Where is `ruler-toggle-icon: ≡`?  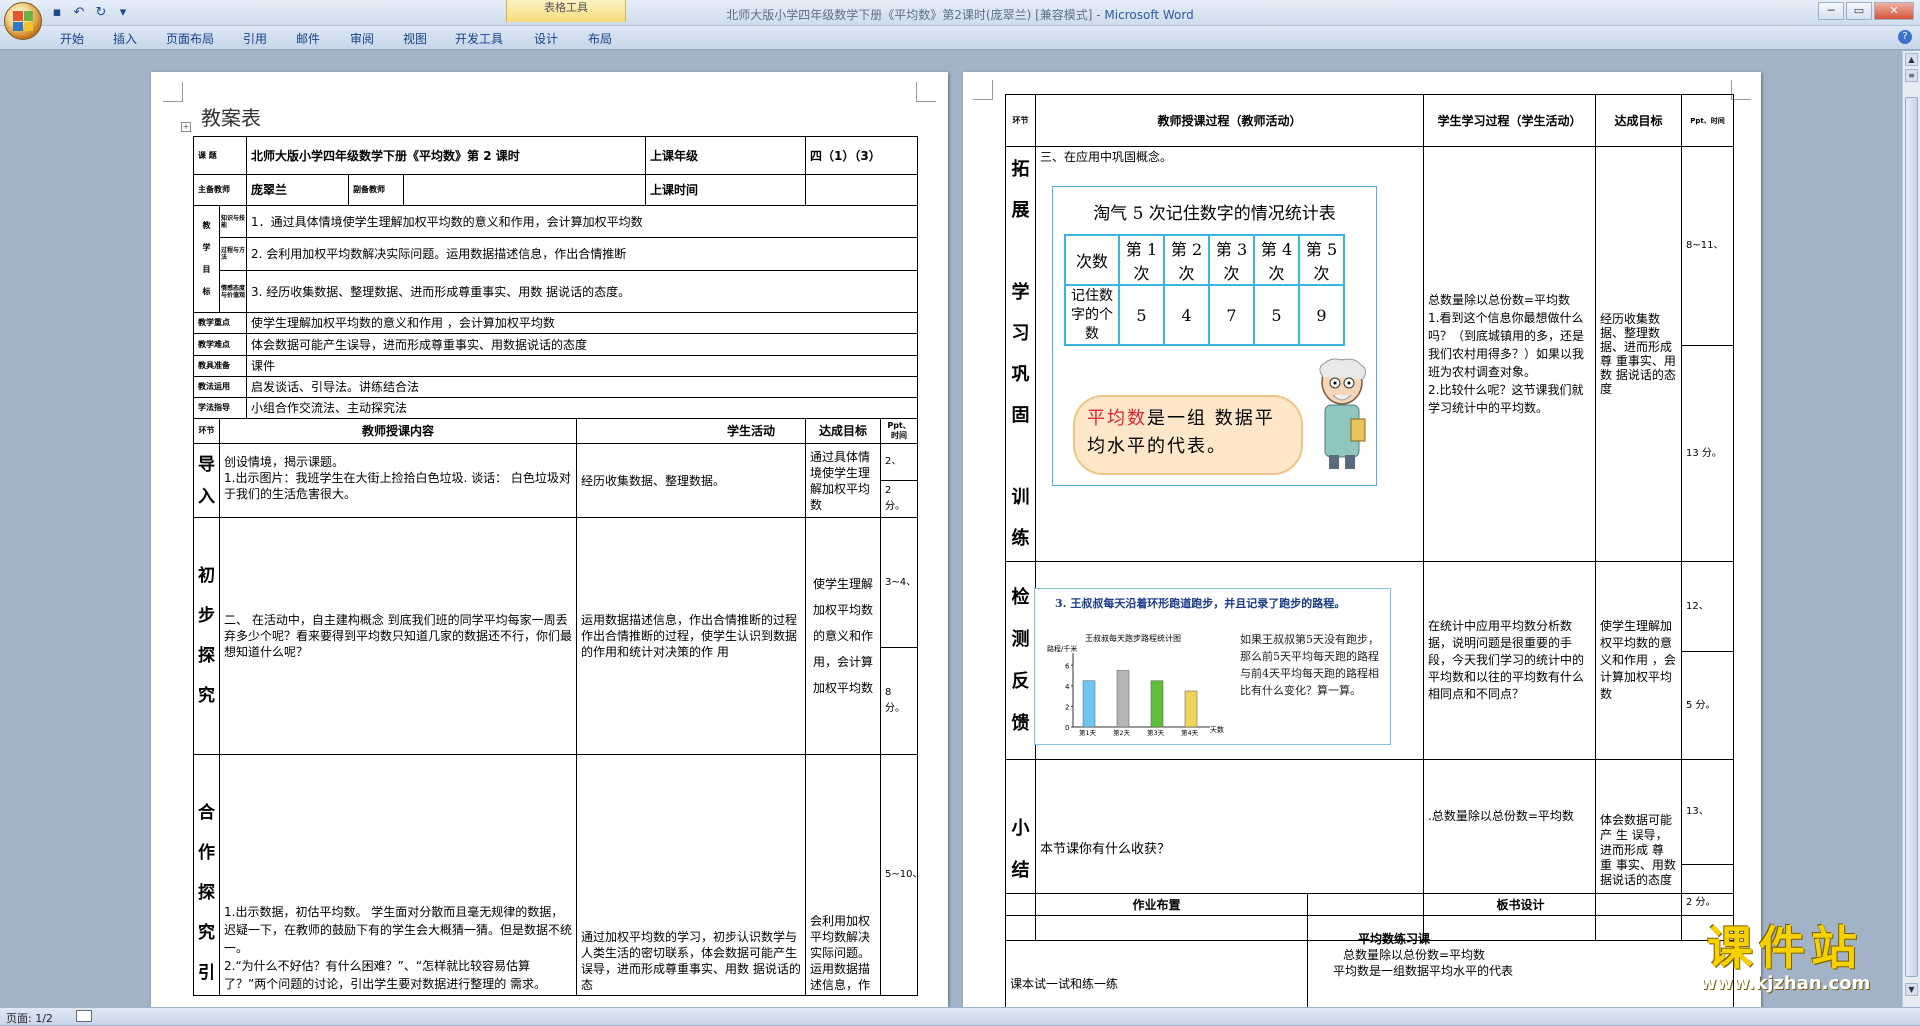
ruler-toggle-icon: ≡ is located at coordinates (1911, 75).